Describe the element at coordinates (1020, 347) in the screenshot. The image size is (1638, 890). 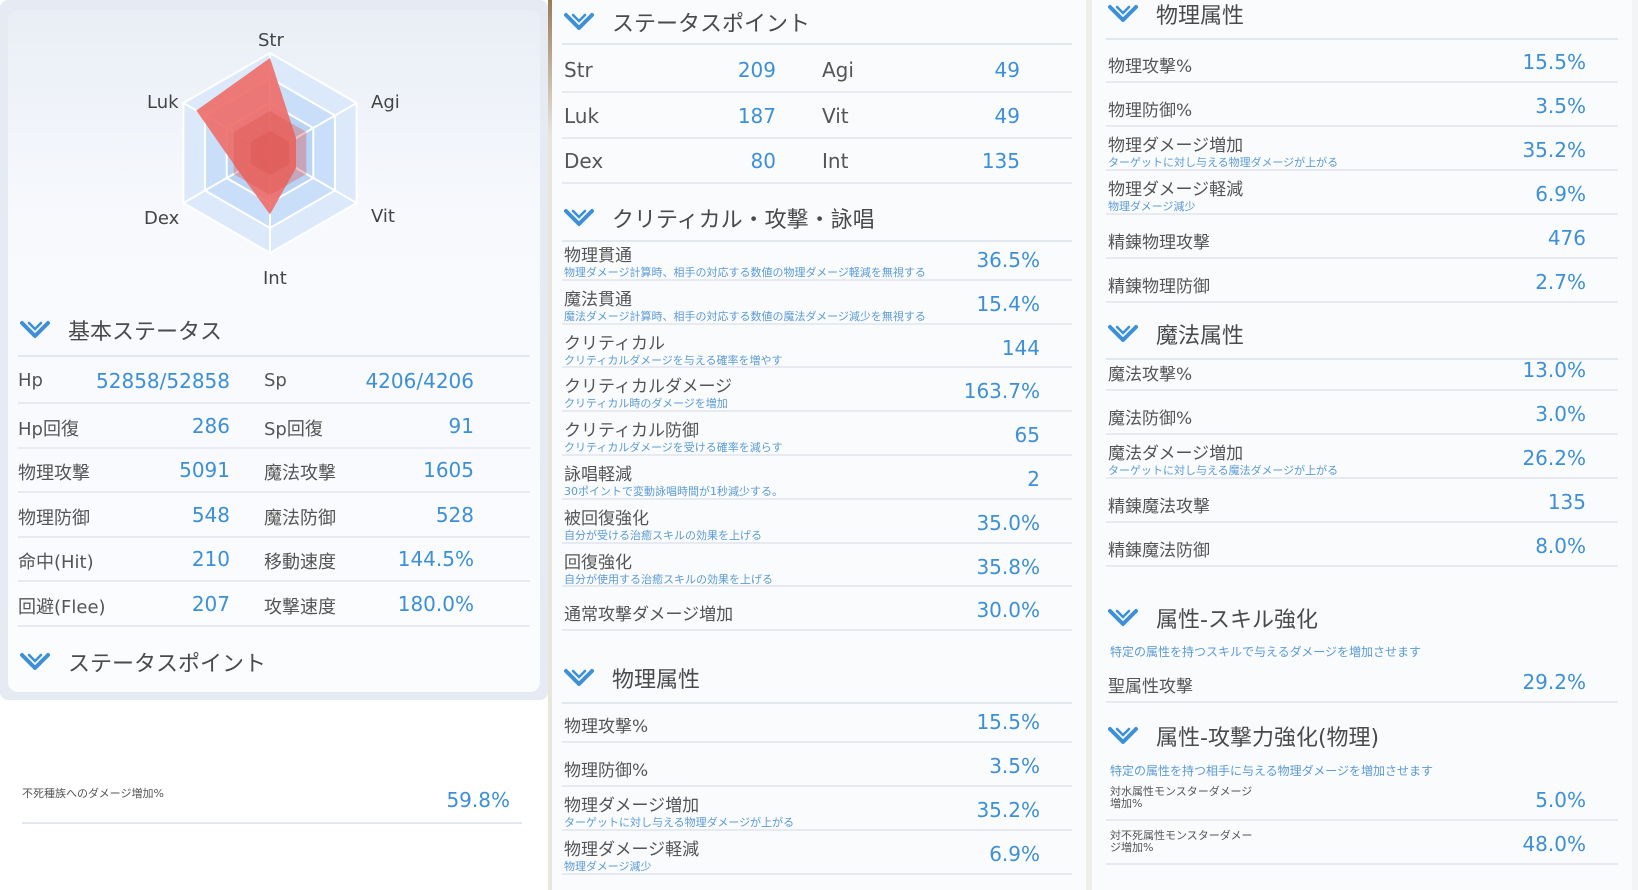
I see `item-value: 144` at that location.